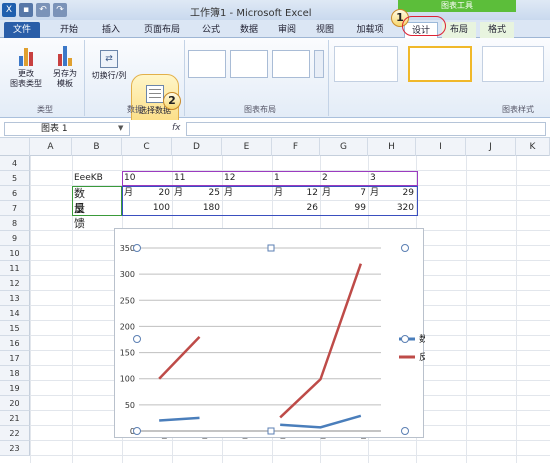  I want to click on column-header-row: A B C D E F G H I J K, so click(275, 147).